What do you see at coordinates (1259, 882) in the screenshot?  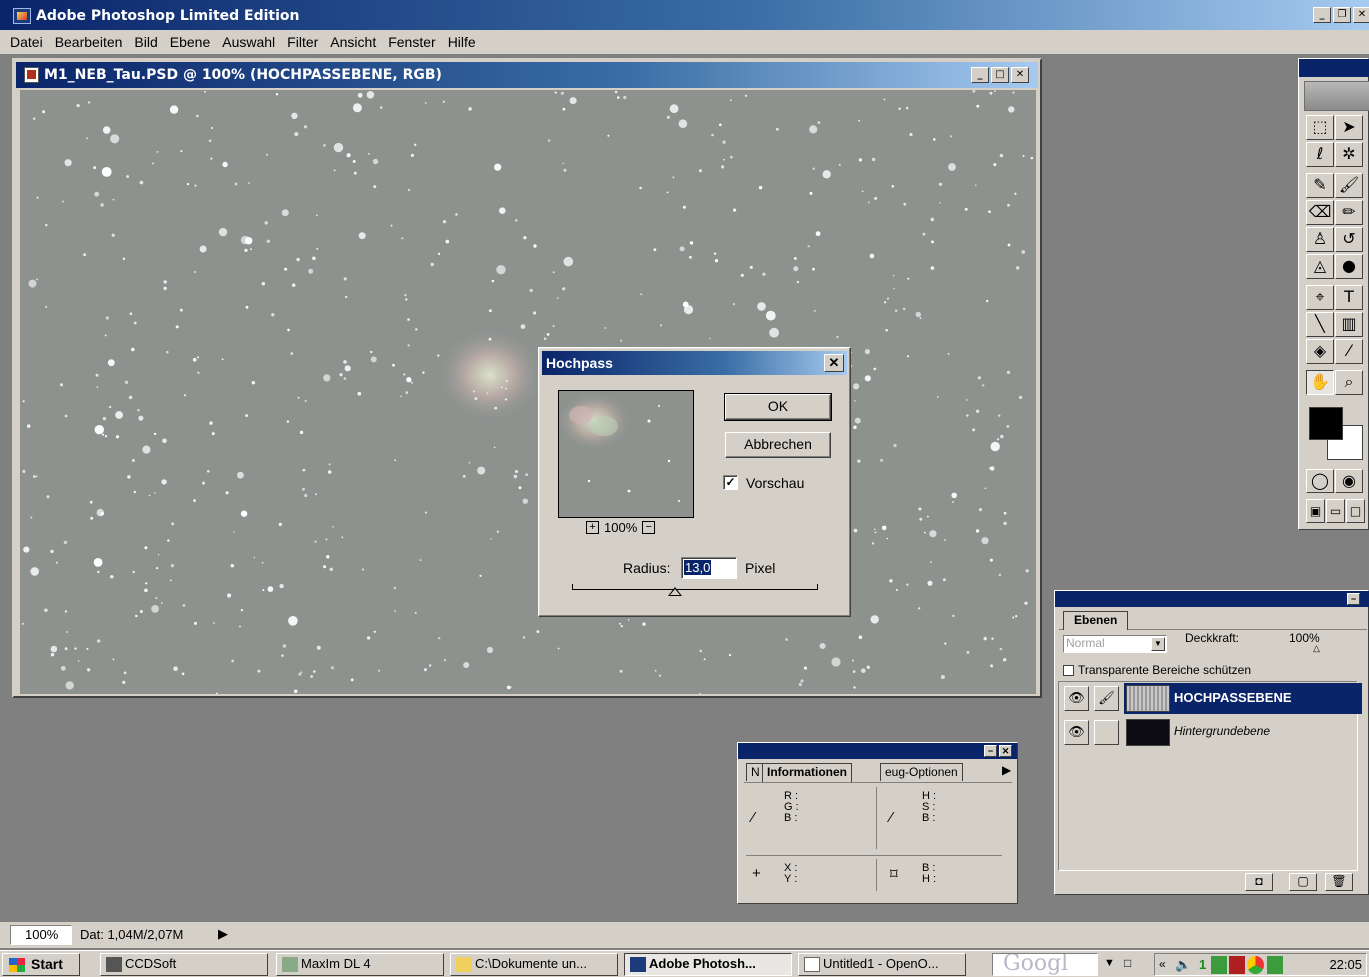 I see `add-mask-icon: ◘` at bounding box center [1259, 882].